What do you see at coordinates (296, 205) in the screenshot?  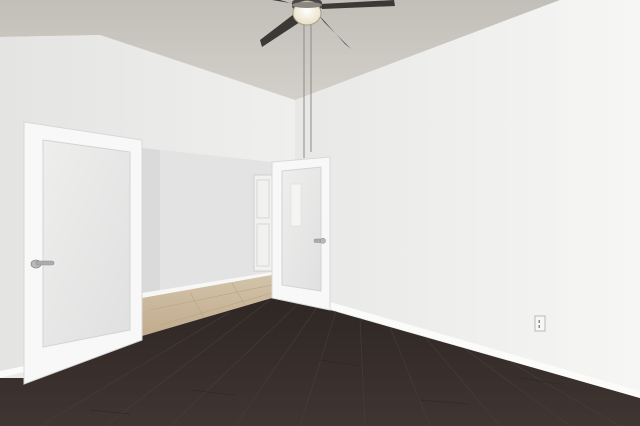 I see `right-door-glass-reflection` at bounding box center [296, 205].